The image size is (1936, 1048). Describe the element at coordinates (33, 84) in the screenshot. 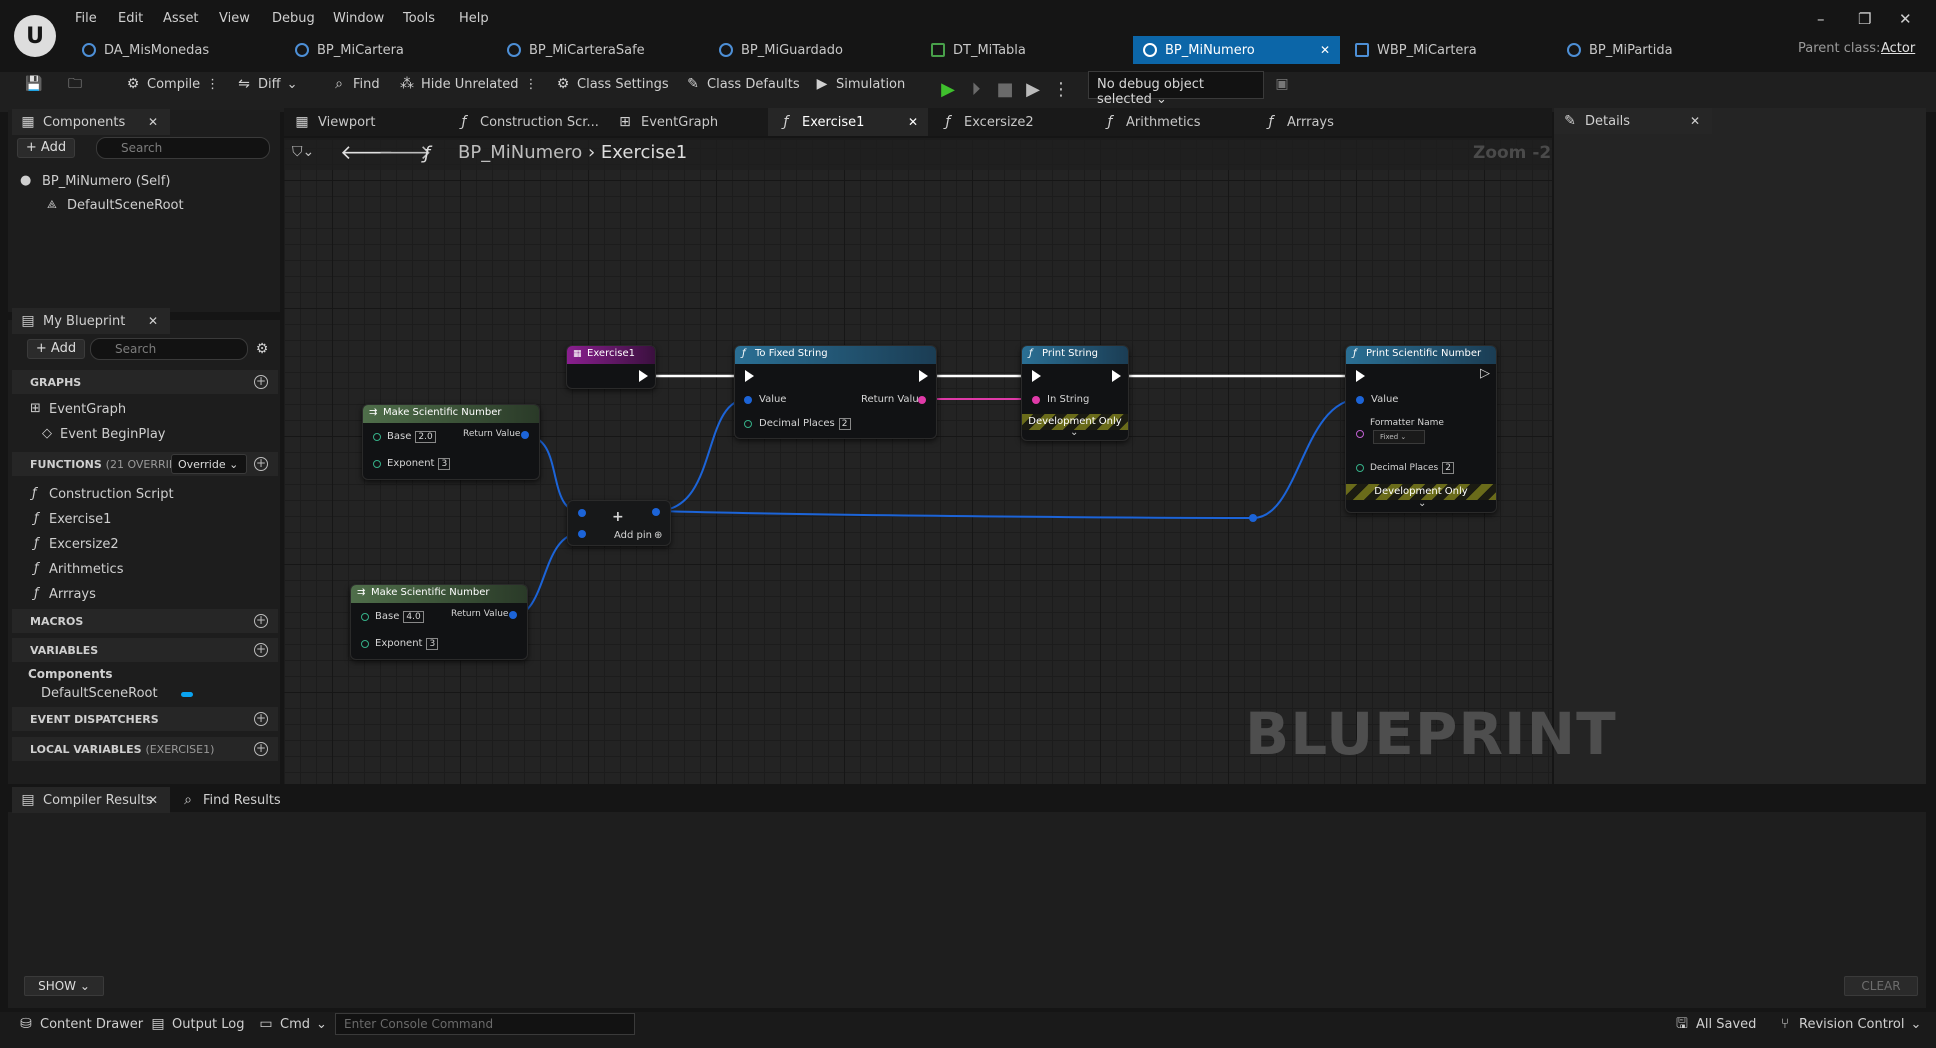

I see `save-icon: 💾` at that location.